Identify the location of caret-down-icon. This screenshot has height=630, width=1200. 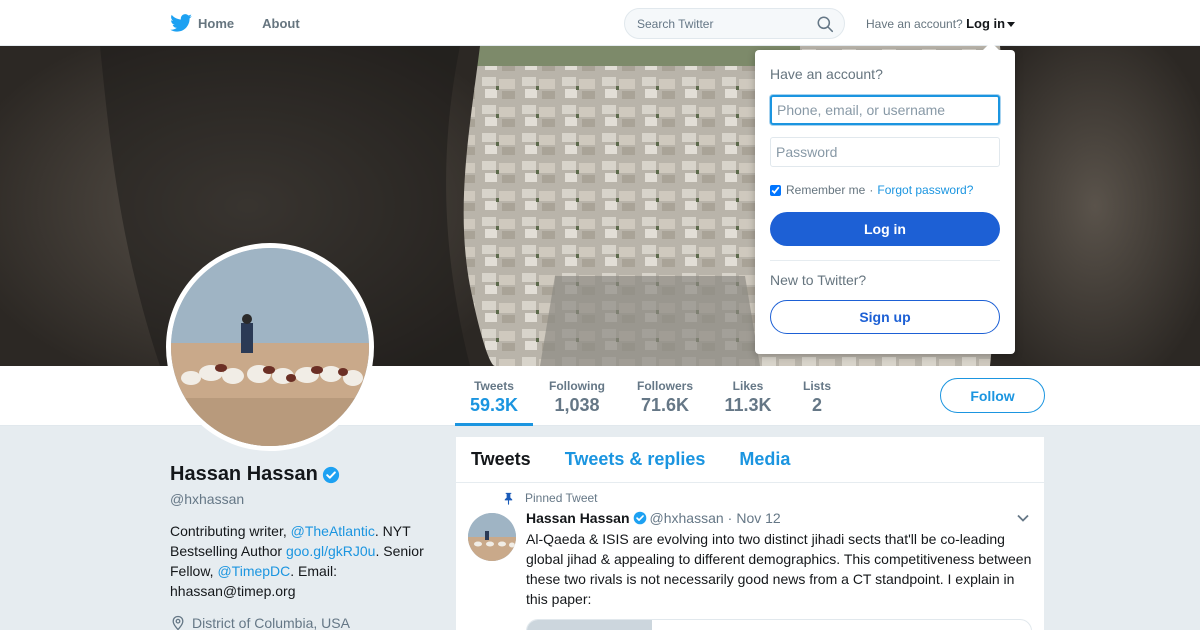
(1011, 25).